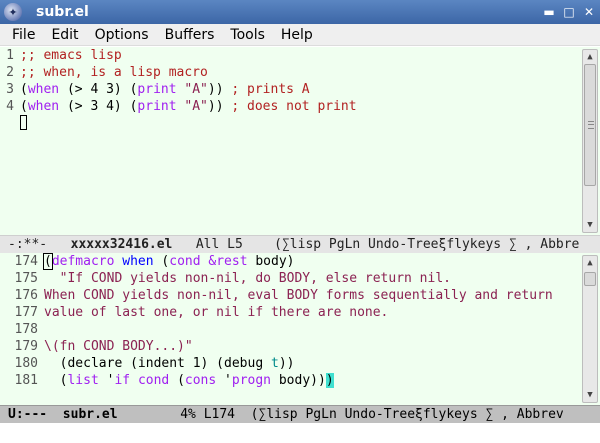 This screenshot has width=600, height=443. I want to click on menu-edit: Edit, so click(64, 35).